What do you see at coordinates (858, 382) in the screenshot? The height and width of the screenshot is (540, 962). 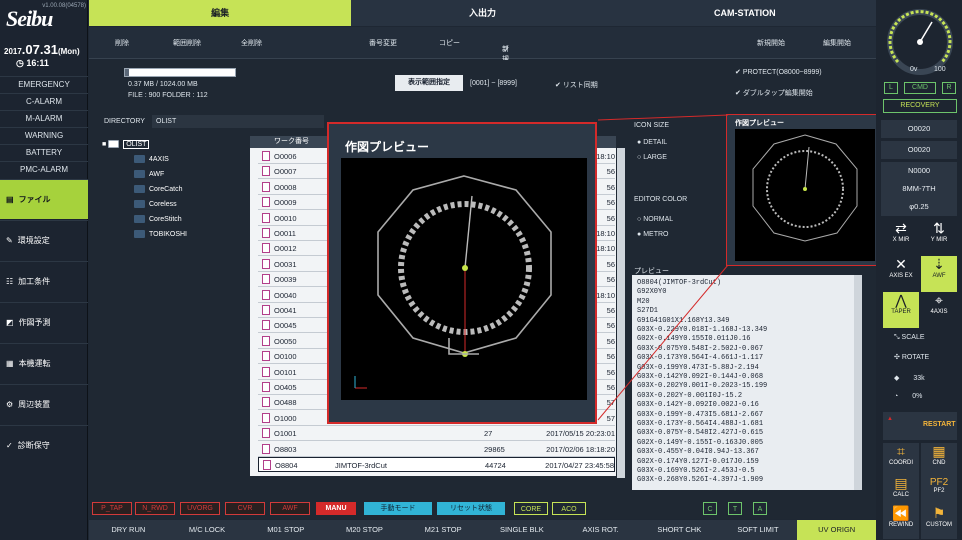 I see `code-scrollbar` at bounding box center [858, 382].